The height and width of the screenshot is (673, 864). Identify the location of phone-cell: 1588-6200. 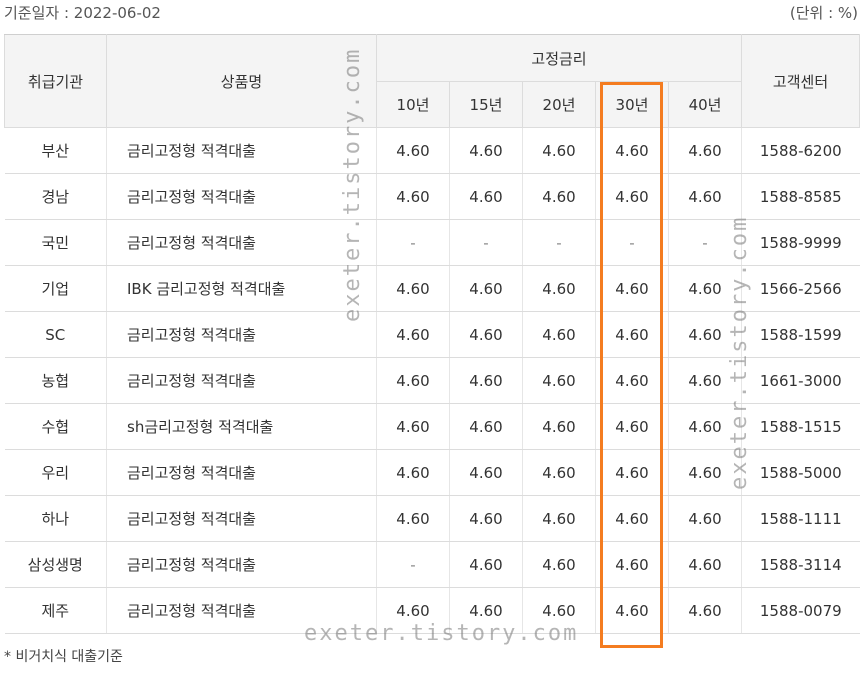
(800, 150).